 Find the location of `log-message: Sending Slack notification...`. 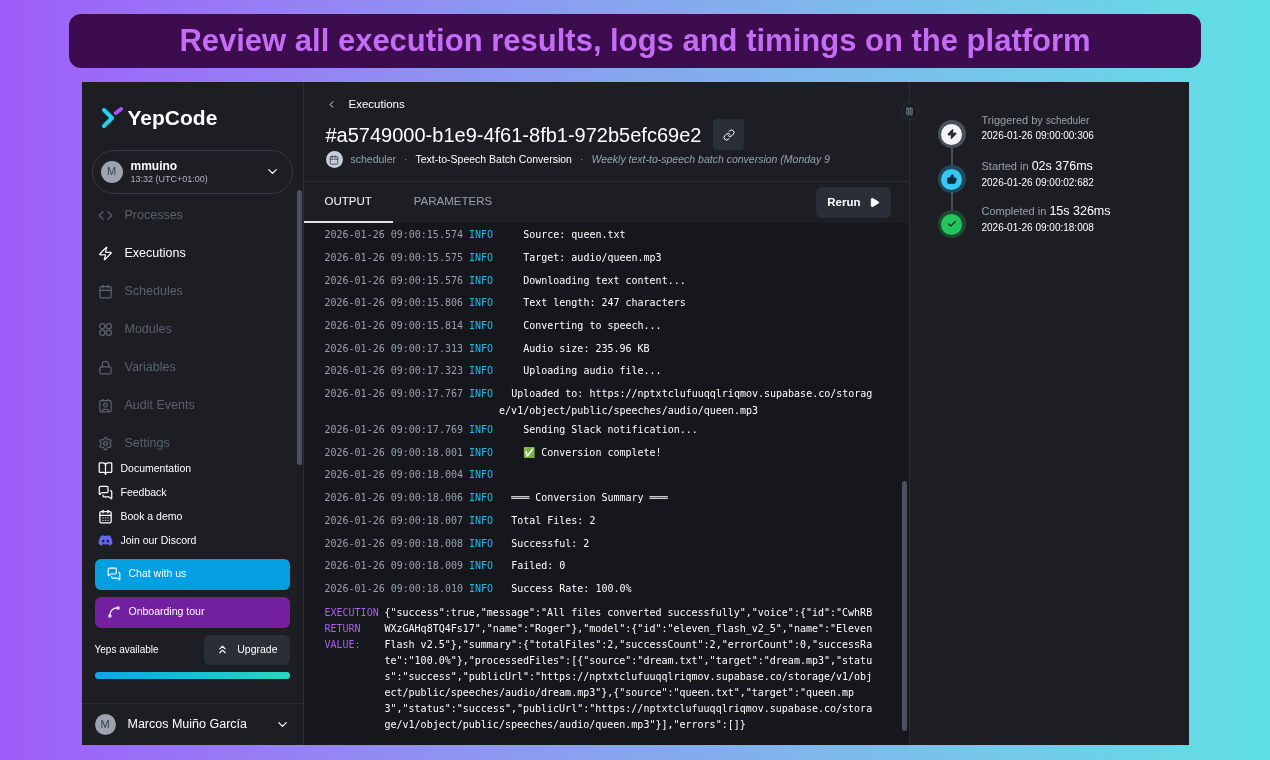

log-message: Sending Slack notification... is located at coordinates (610, 430).